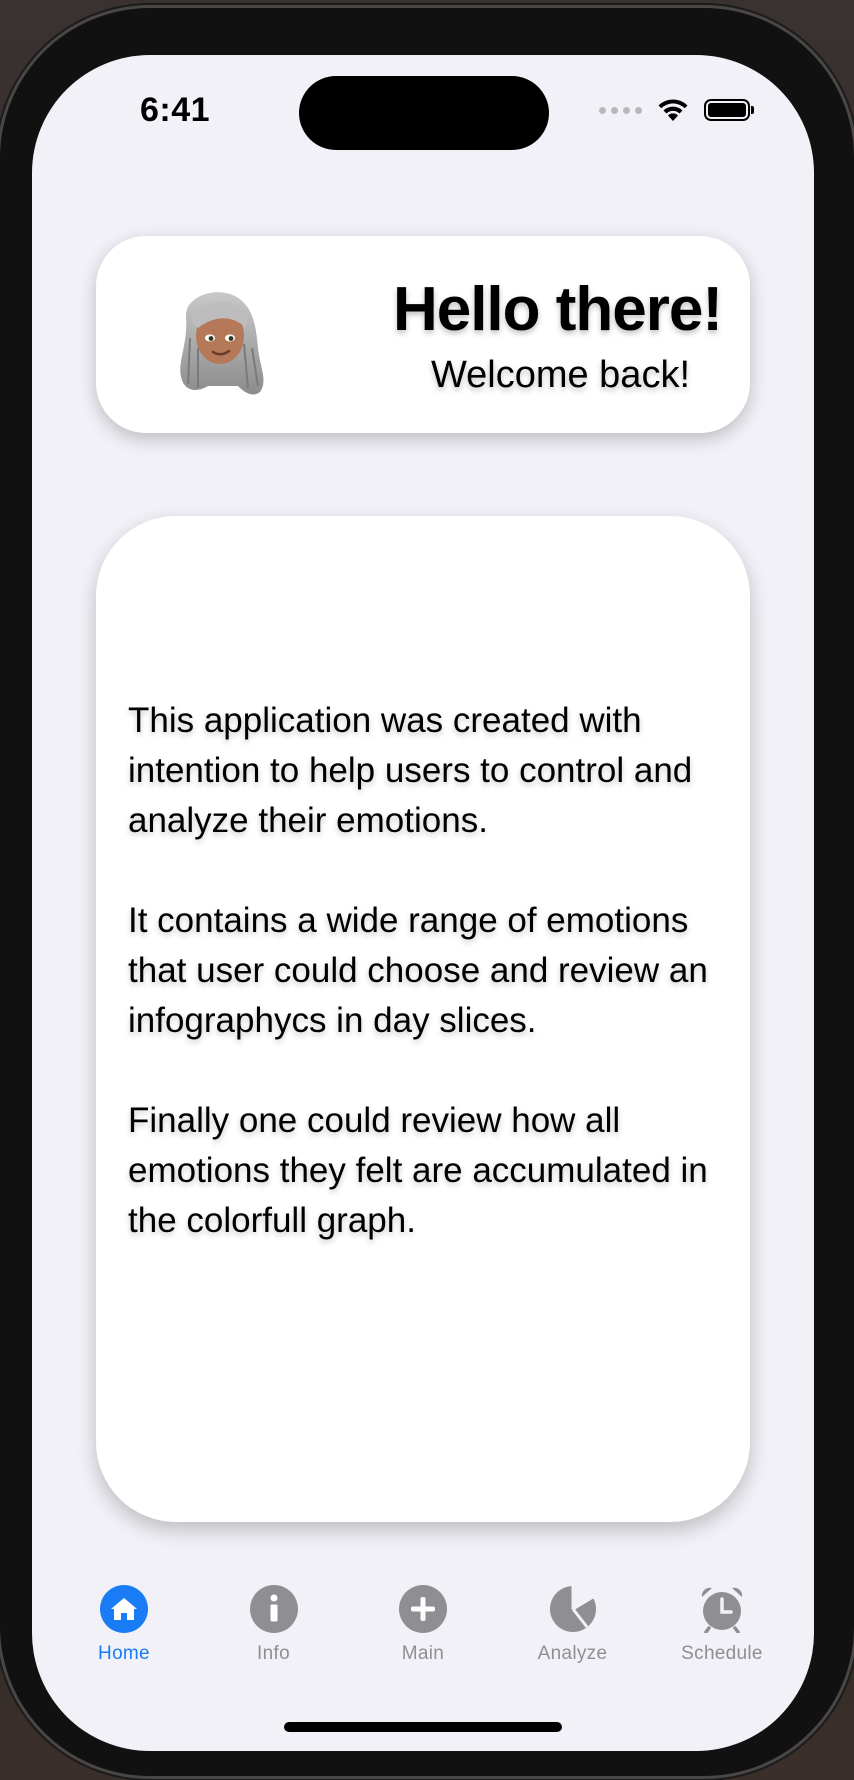 The width and height of the screenshot is (854, 1780). What do you see at coordinates (673, 110) in the screenshot?
I see `wifi-icon` at bounding box center [673, 110].